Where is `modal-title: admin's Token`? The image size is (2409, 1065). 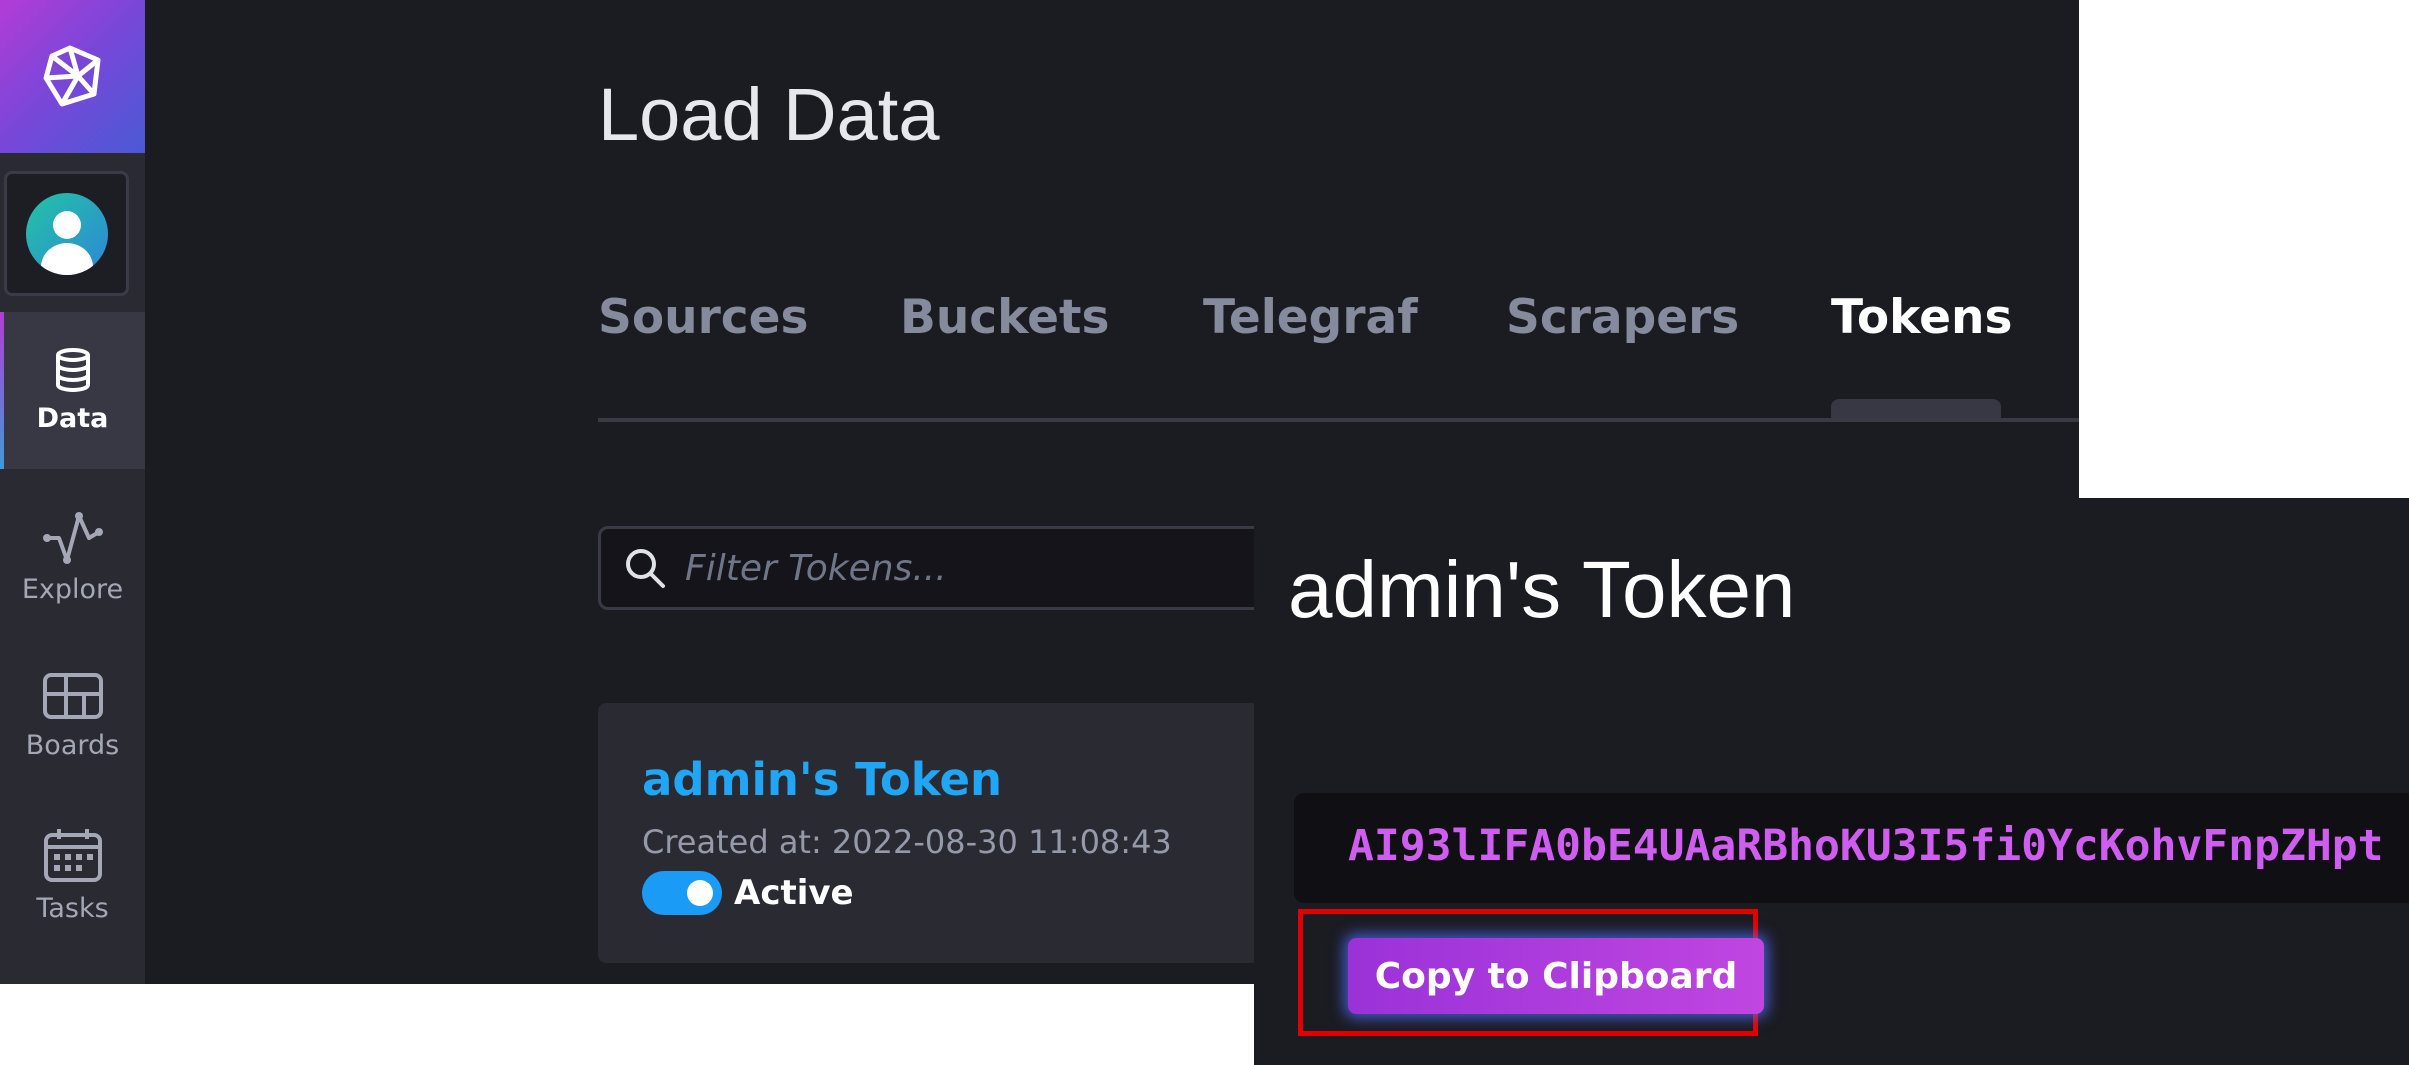 modal-title: admin's Token is located at coordinates (1542, 589).